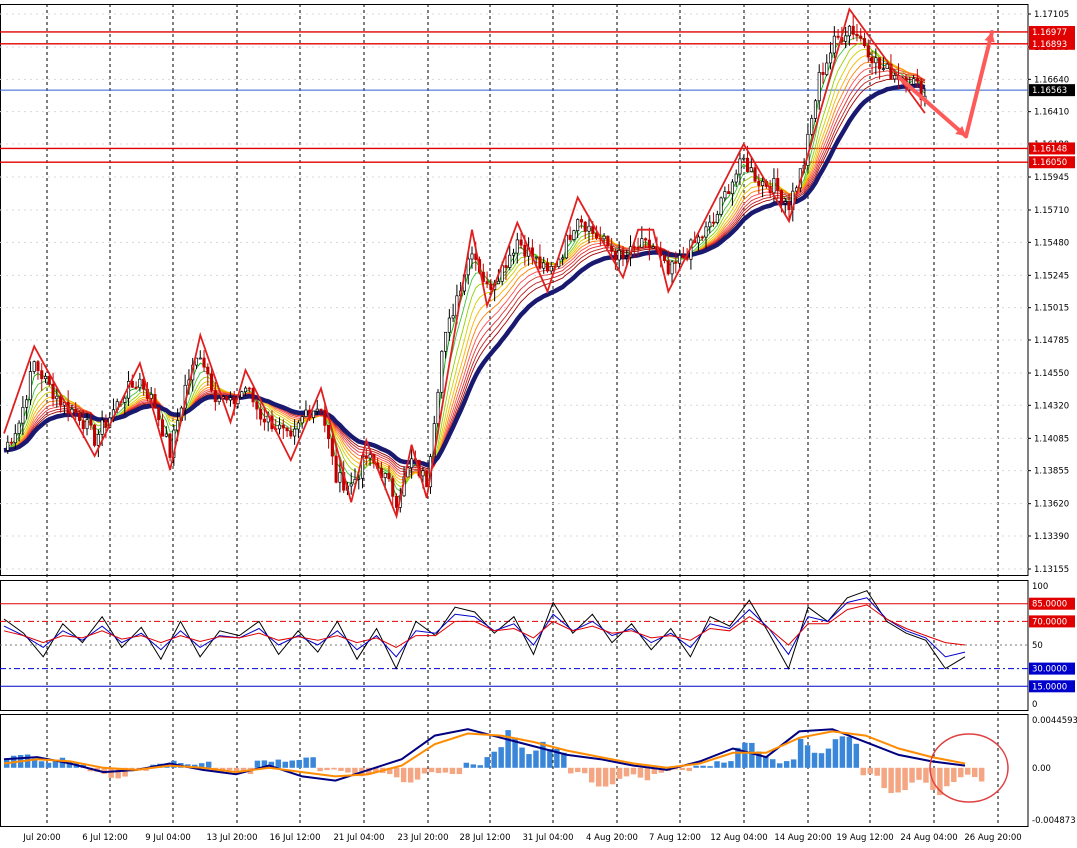  What do you see at coordinates (168, 838) in the screenshot?
I see `time-axis-label: 9 Jul 04:00` at bounding box center [168, 838].